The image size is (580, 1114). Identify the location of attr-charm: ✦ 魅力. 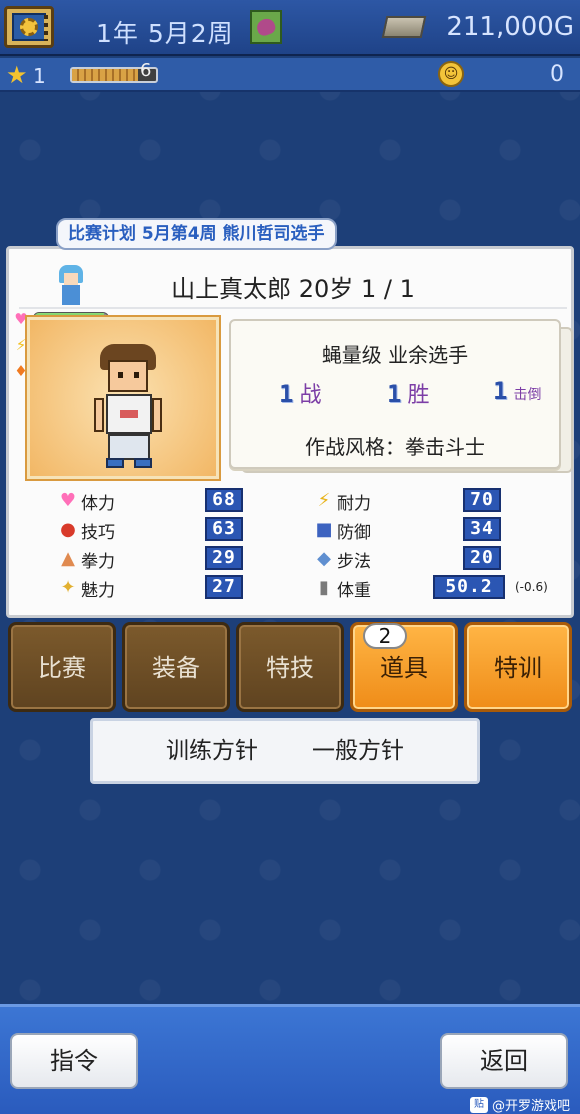
(86, 588).